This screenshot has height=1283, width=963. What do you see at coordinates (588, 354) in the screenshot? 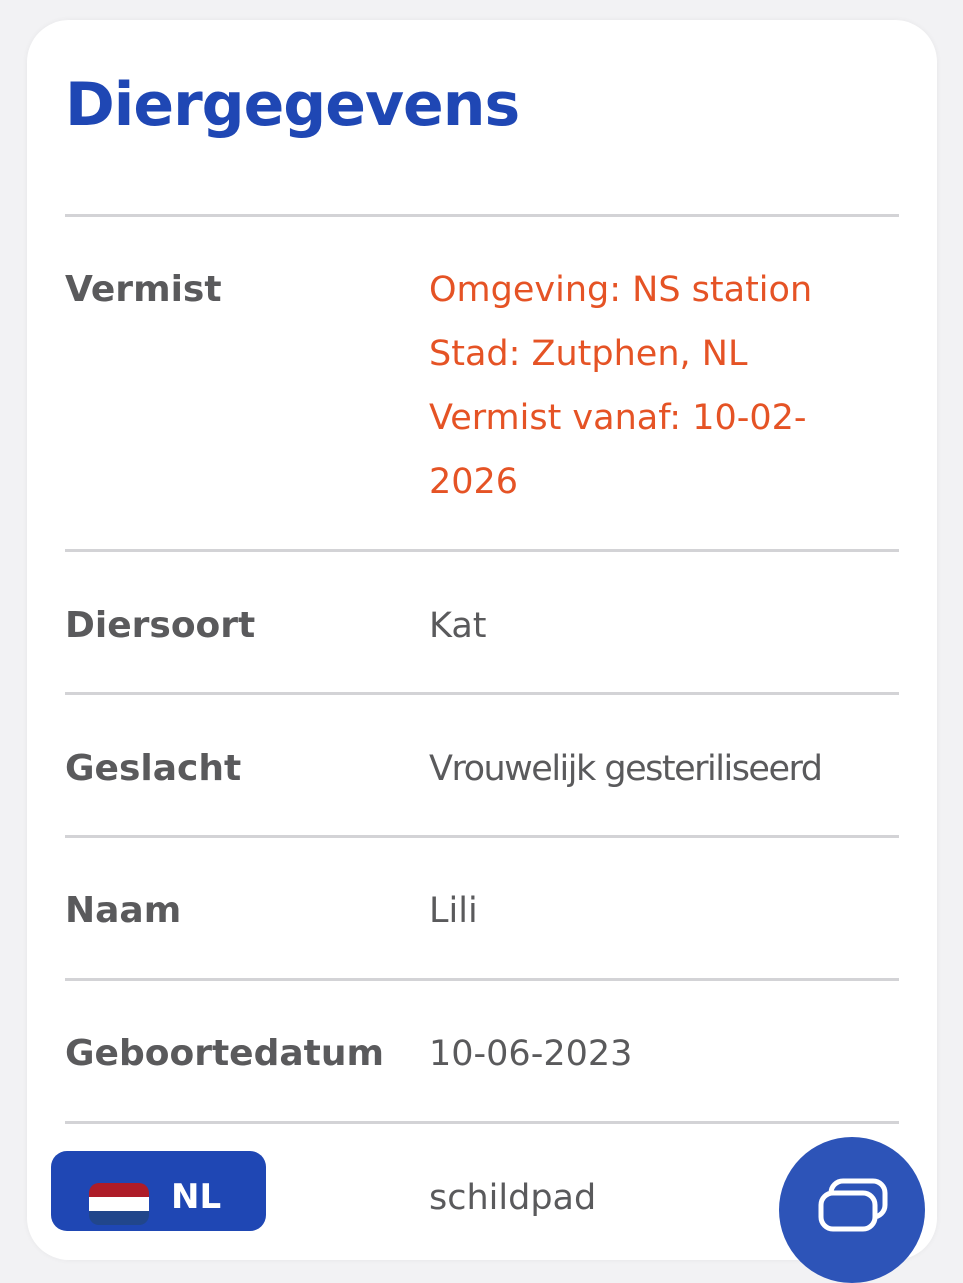
I see `missing-city: Stad: Zutphen, NL` at bounding box center [588, 354].